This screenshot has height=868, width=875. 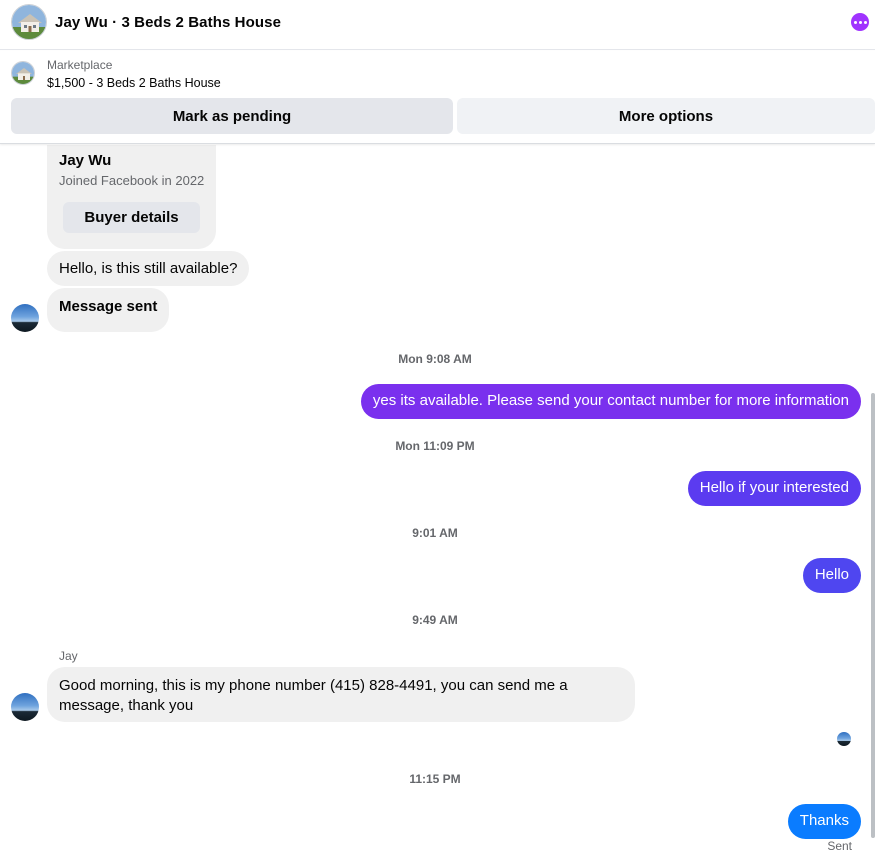 I want to click on mark-as-pending-button: Mark as pending, so click(x=232, y=116).